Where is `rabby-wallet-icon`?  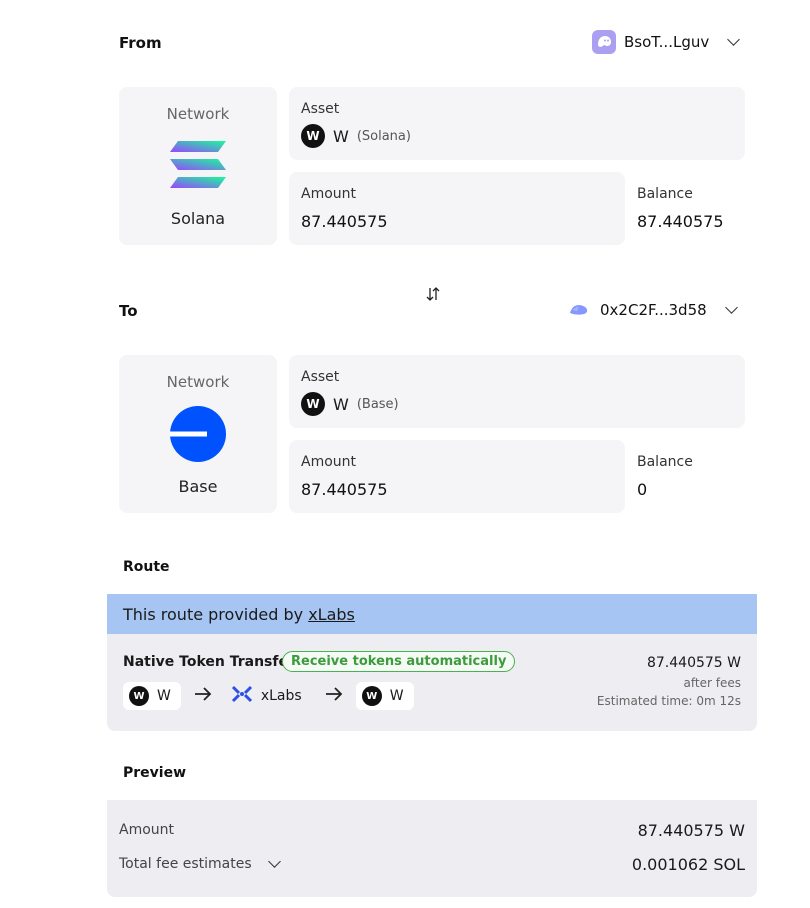 rabby-wallet-icon is located at coordinates (579, 310).